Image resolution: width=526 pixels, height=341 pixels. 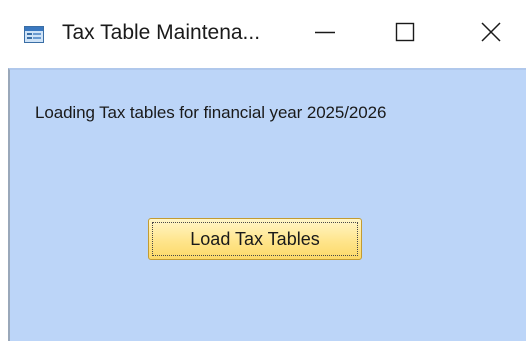 I want to click on close-button, so click(x=491, y=34).